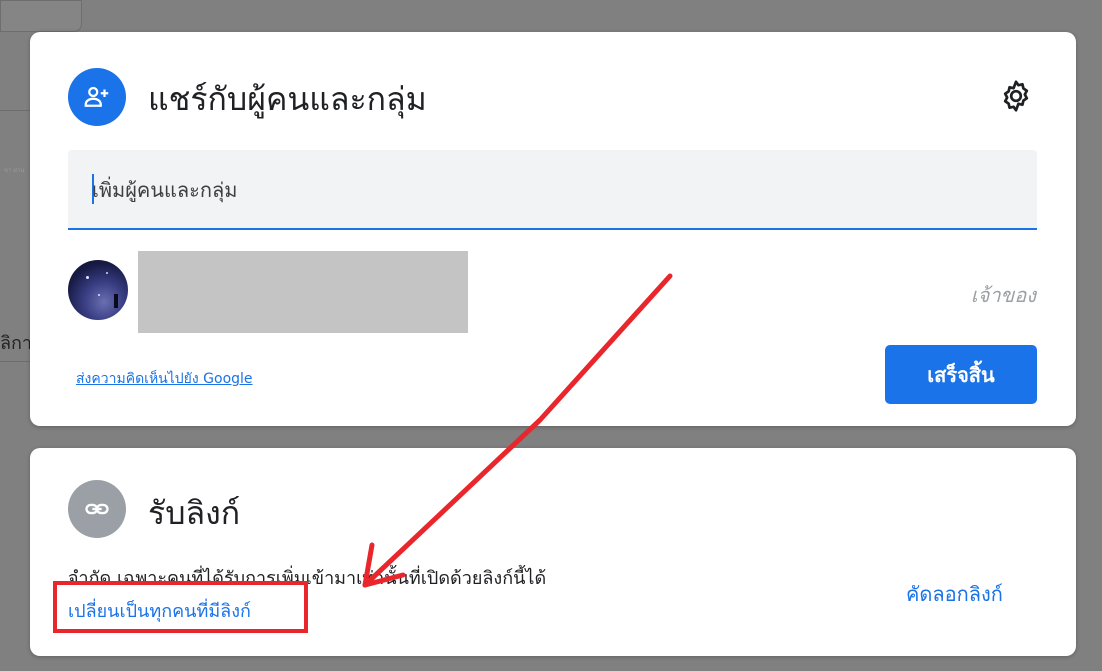 The image size is (1102, 671). What do you see at coordinates (97, 97) in the screenshot?
I see `person-add-icon` at bounding box center [97, 97].